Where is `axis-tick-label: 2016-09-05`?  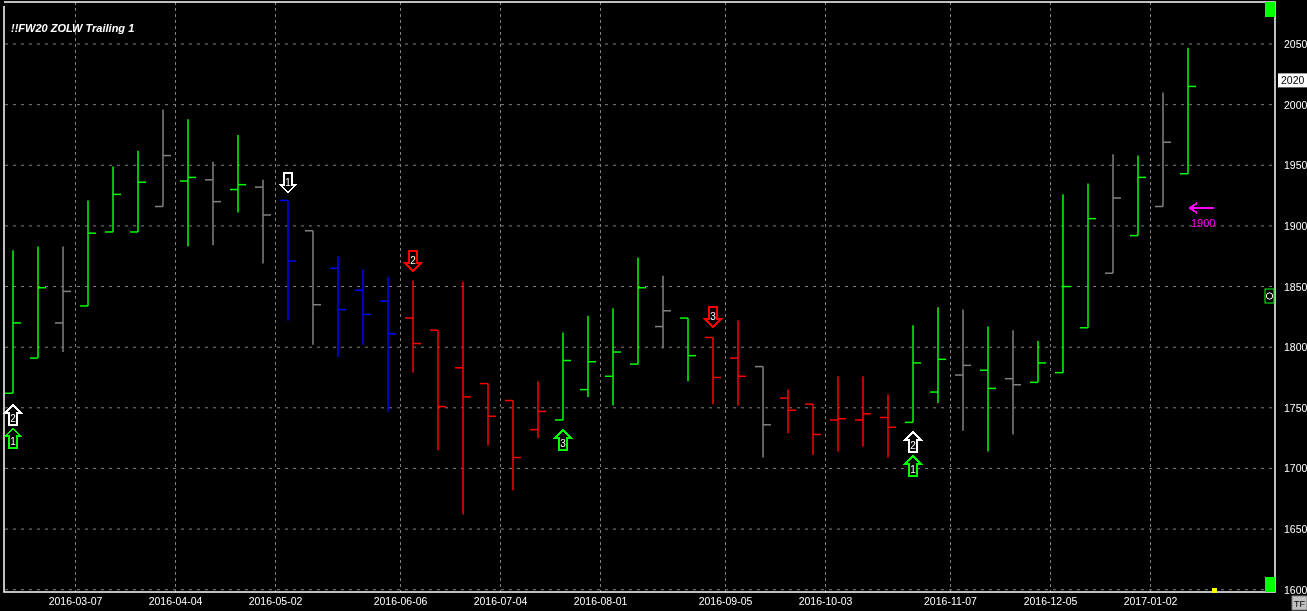 axis-tick-label: 2016-09-05 is located at coordinates (725, 601).